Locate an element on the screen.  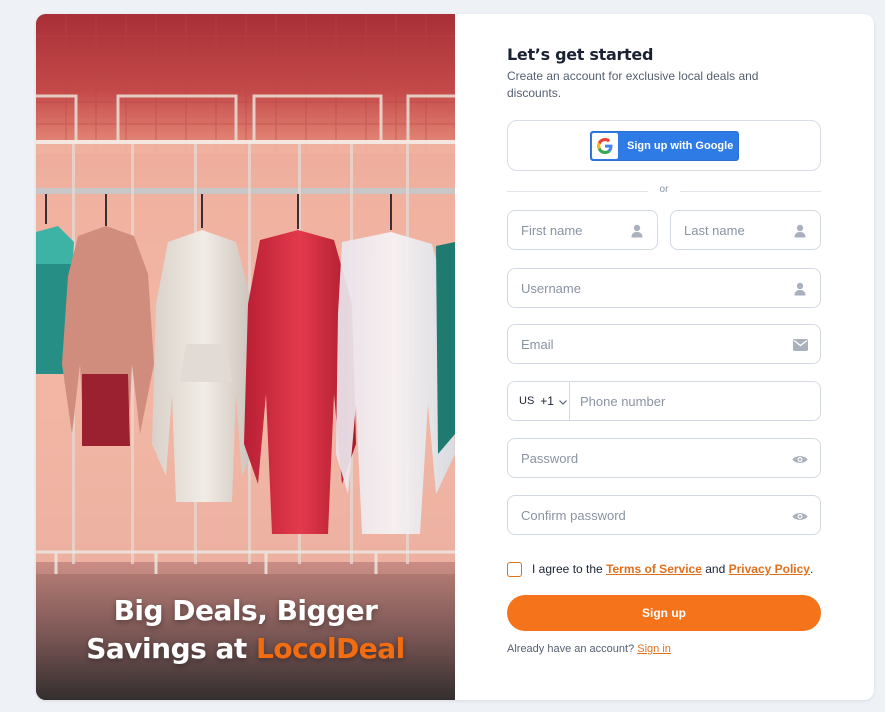
consent-prefix: I agree to the is located at coordinates (569, 569).